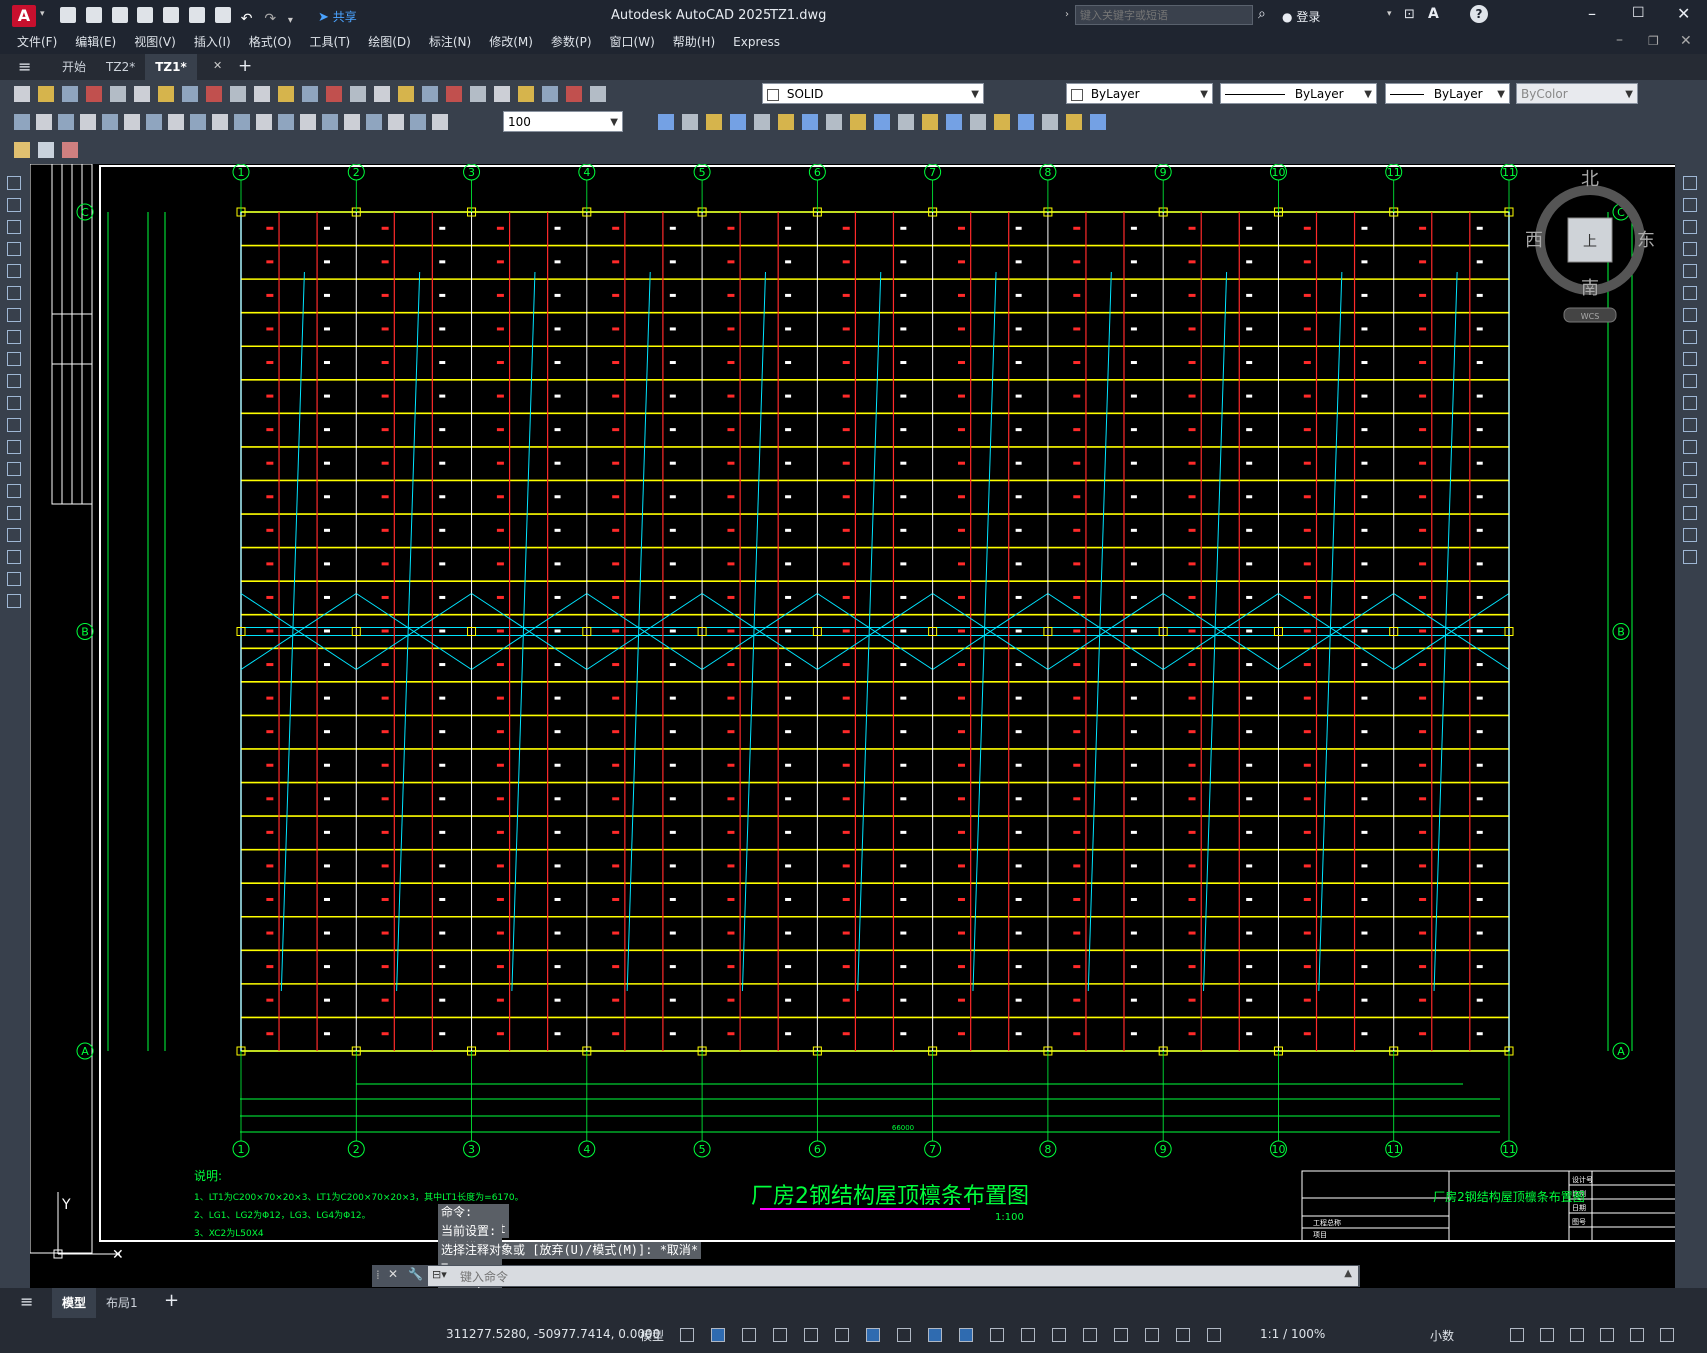 The height and width of the screenshot is (1353, 1707). Describe the element at coordinates (1690, 513) in the screenshot. I see `fillet-icon` at that location.